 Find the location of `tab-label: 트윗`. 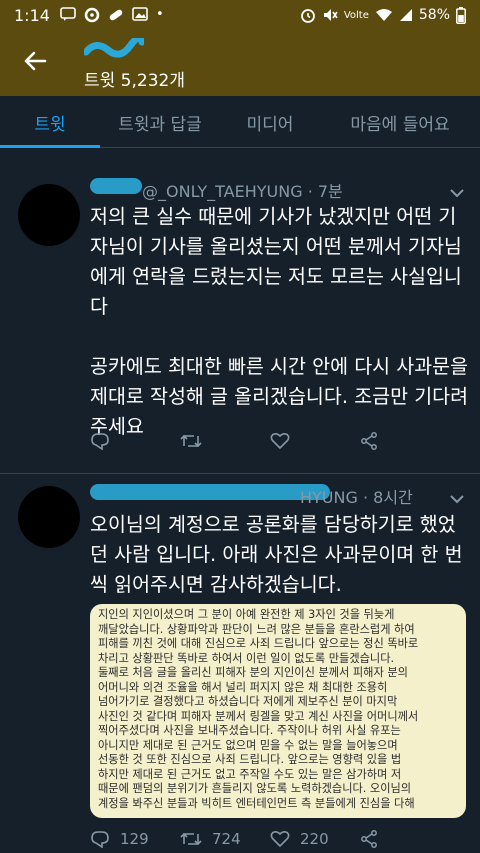

tab-label: 트윗 is located at coordinates (50, 124).